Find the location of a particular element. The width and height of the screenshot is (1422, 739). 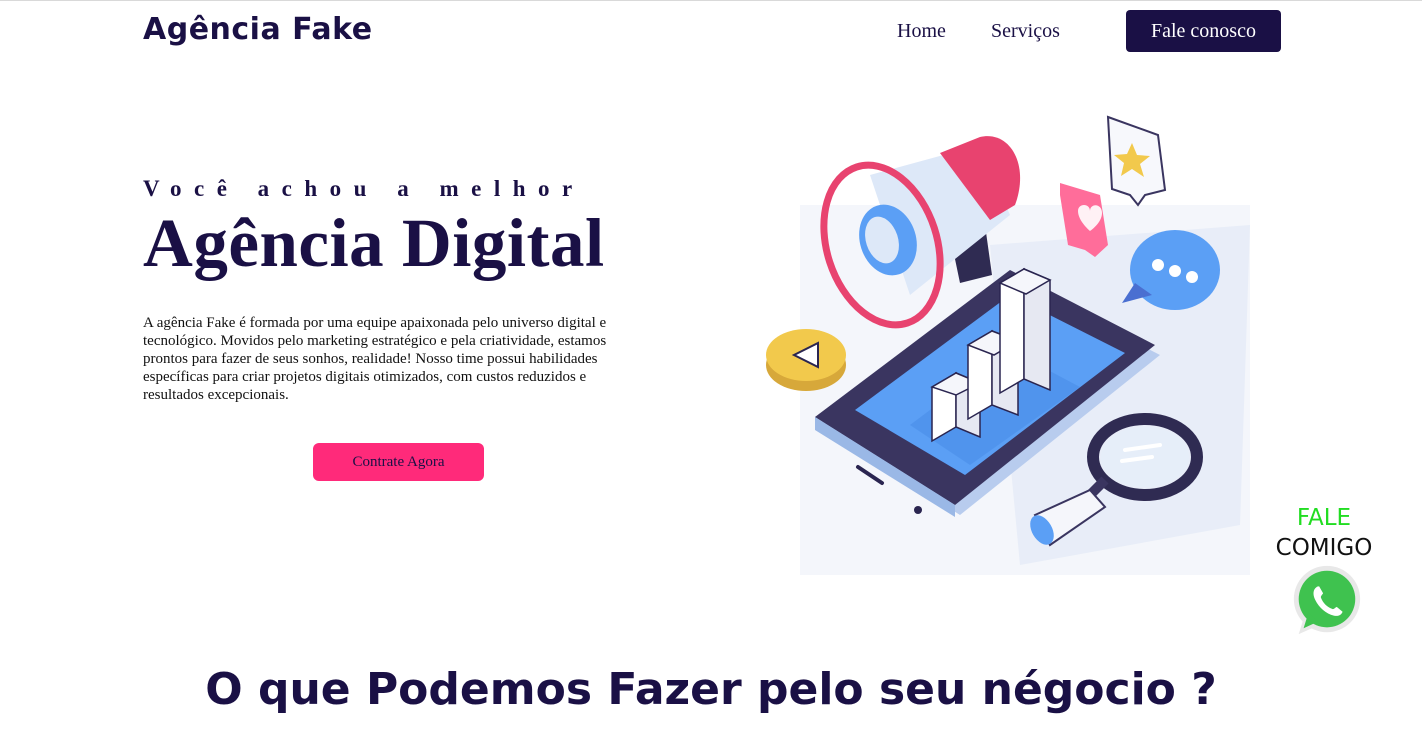

whatsapp-label-line1: FALE is located at coordinates (1324, 518).